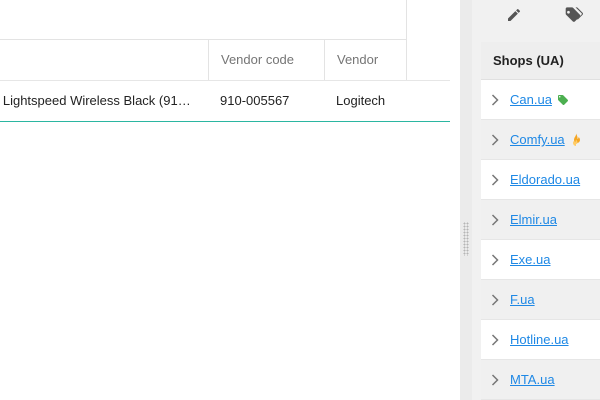 This screenshot has height=400, width=600. I want to click on splitter-grip-icon, so click(466, 239).